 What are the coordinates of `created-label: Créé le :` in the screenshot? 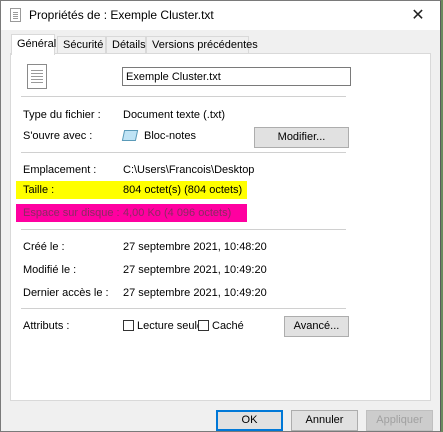 It's located at (44, 247).